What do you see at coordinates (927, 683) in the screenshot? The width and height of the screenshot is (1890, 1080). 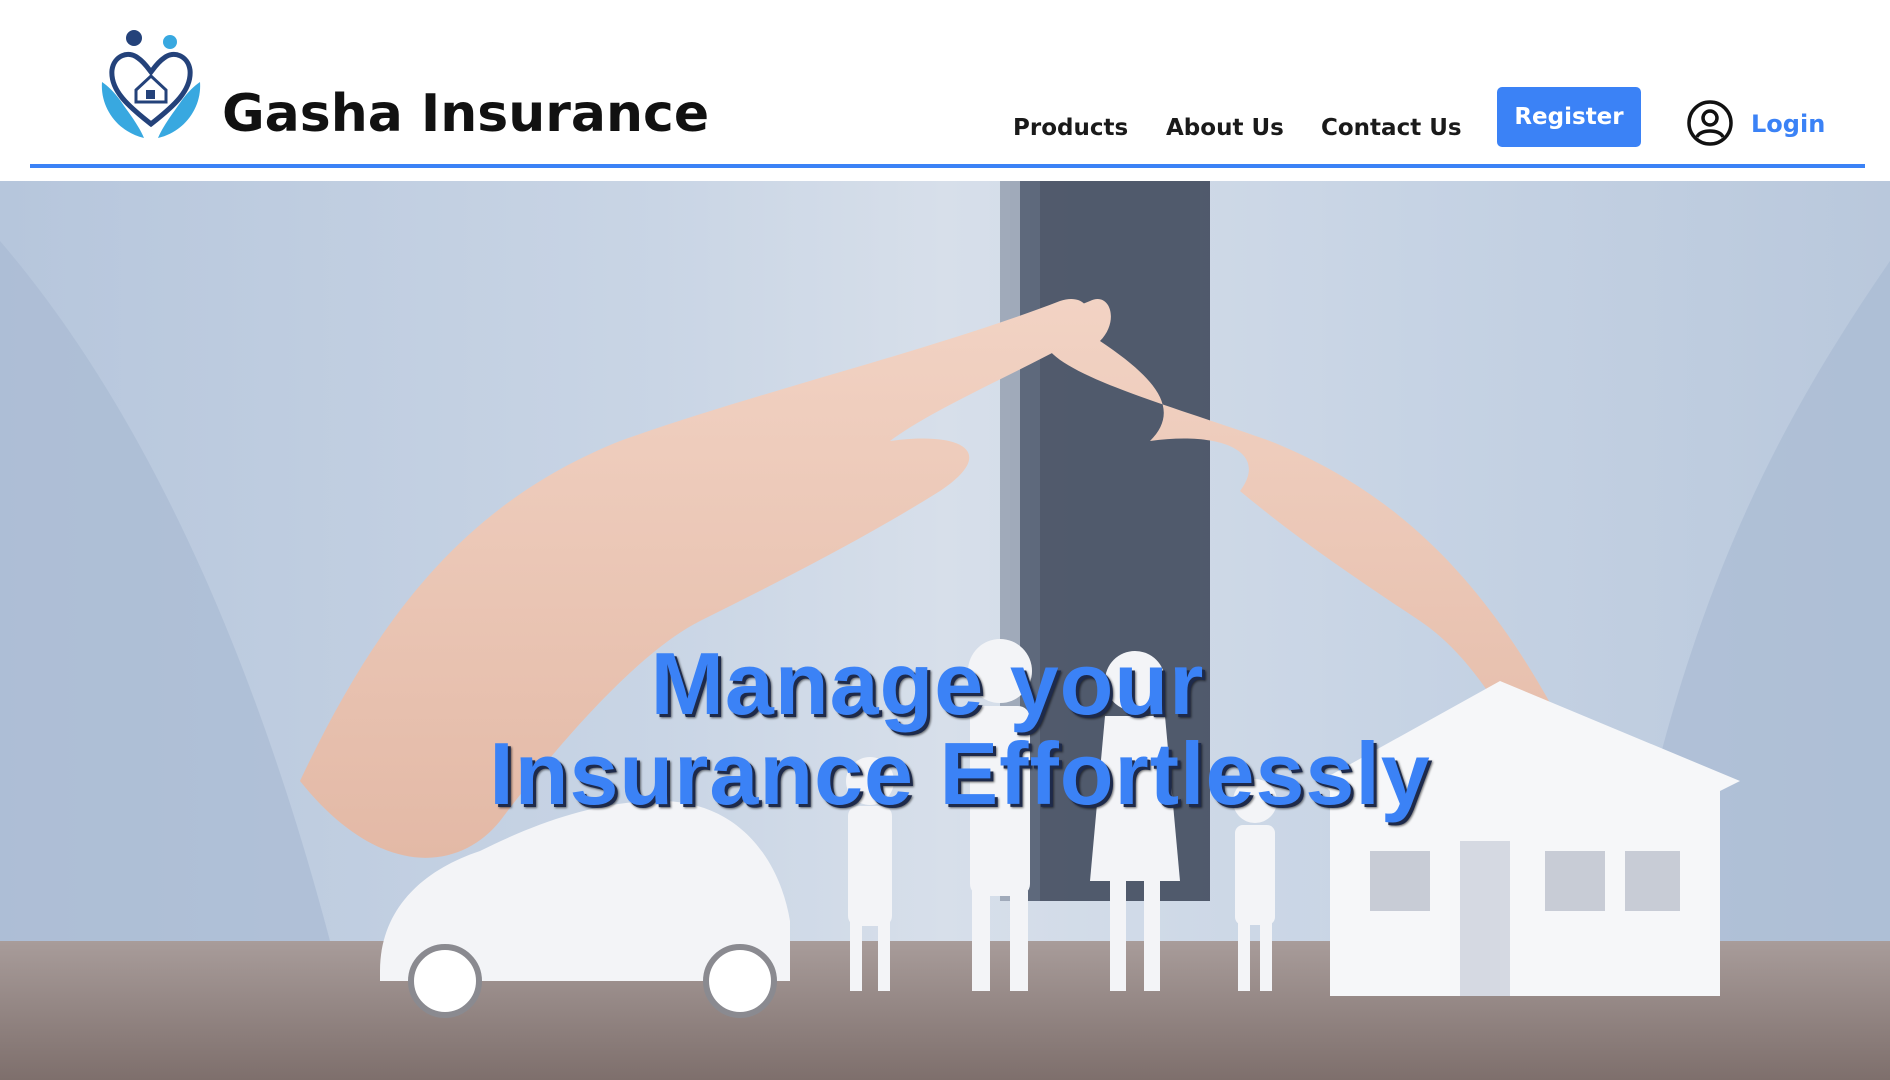 I see `hero-headline-line1: Manage your` at bounding box center [927, 683].